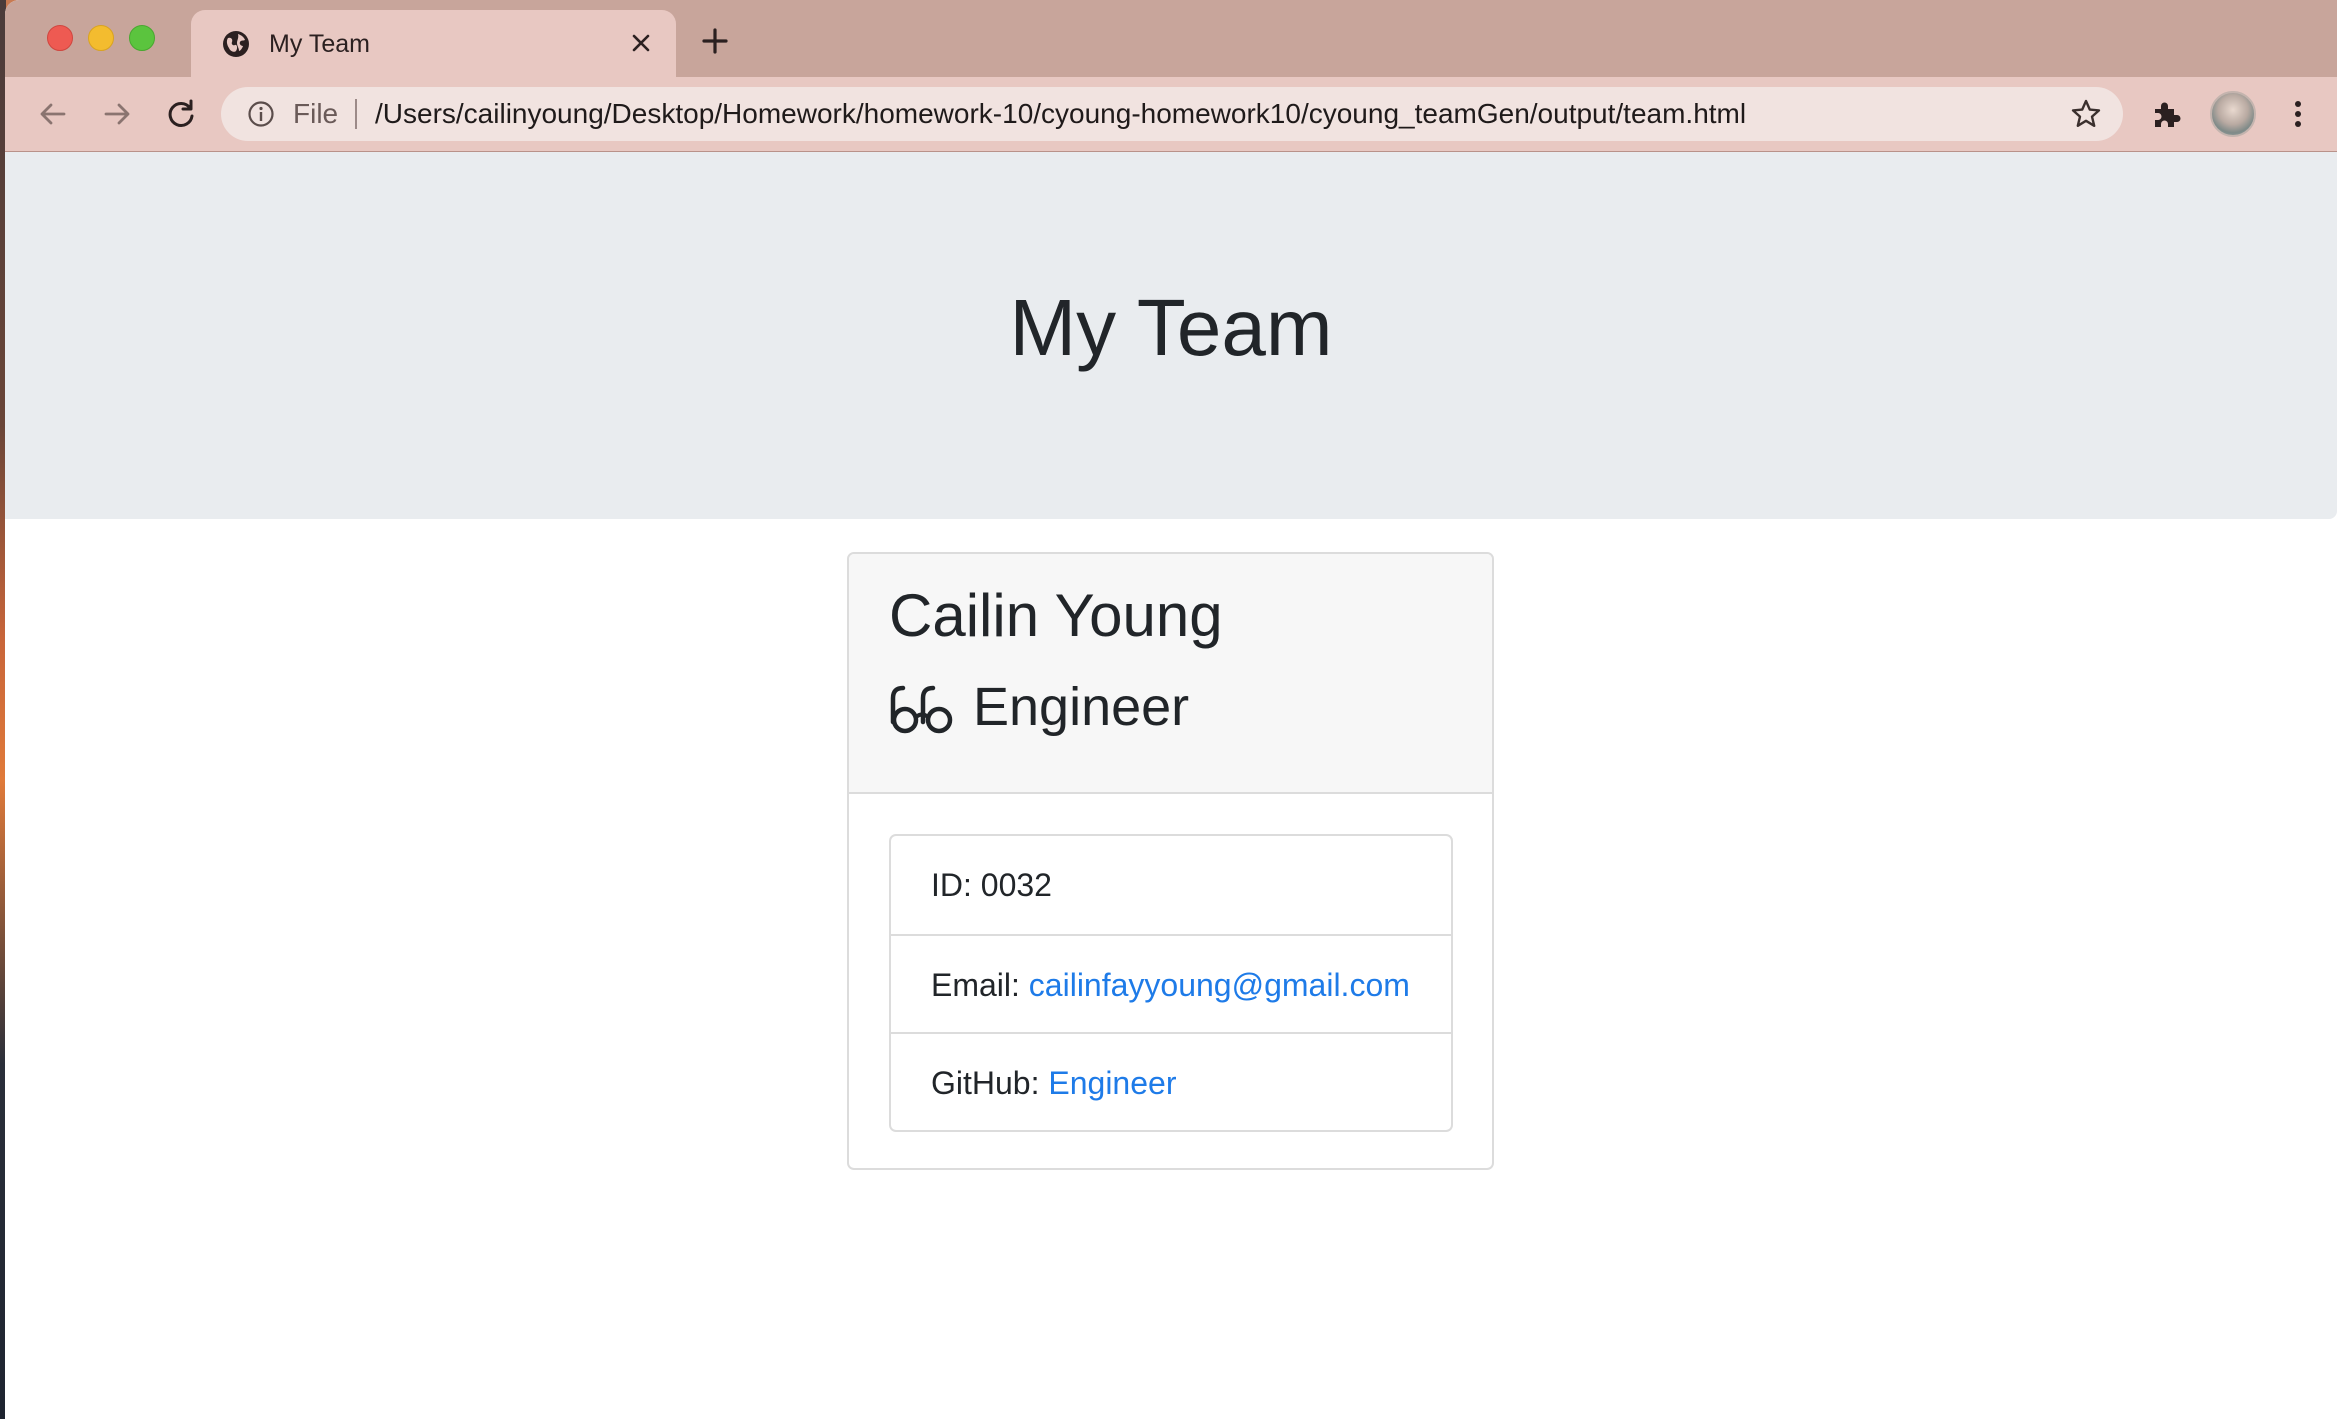  I want to click on puzzle-icon, so click(2168, 114).